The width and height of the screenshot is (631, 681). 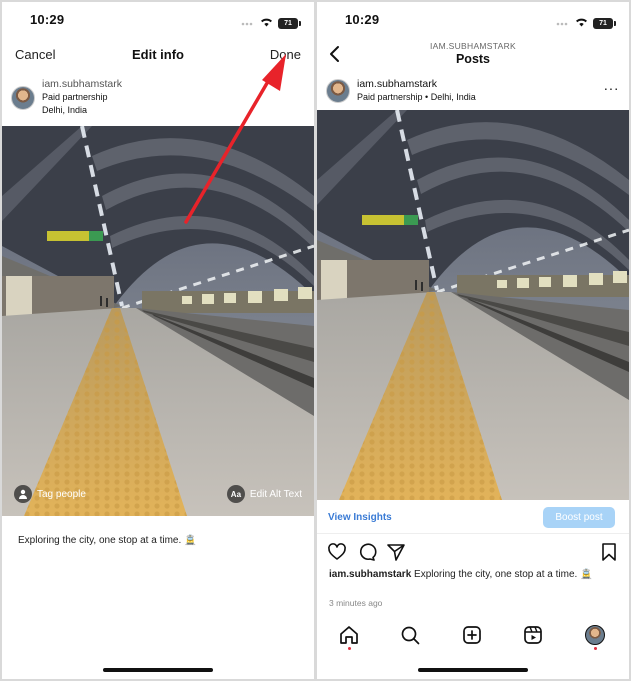 I want to click on post-meta-line: Paid partnership • Delhi, India, so click(x=416, y=97).